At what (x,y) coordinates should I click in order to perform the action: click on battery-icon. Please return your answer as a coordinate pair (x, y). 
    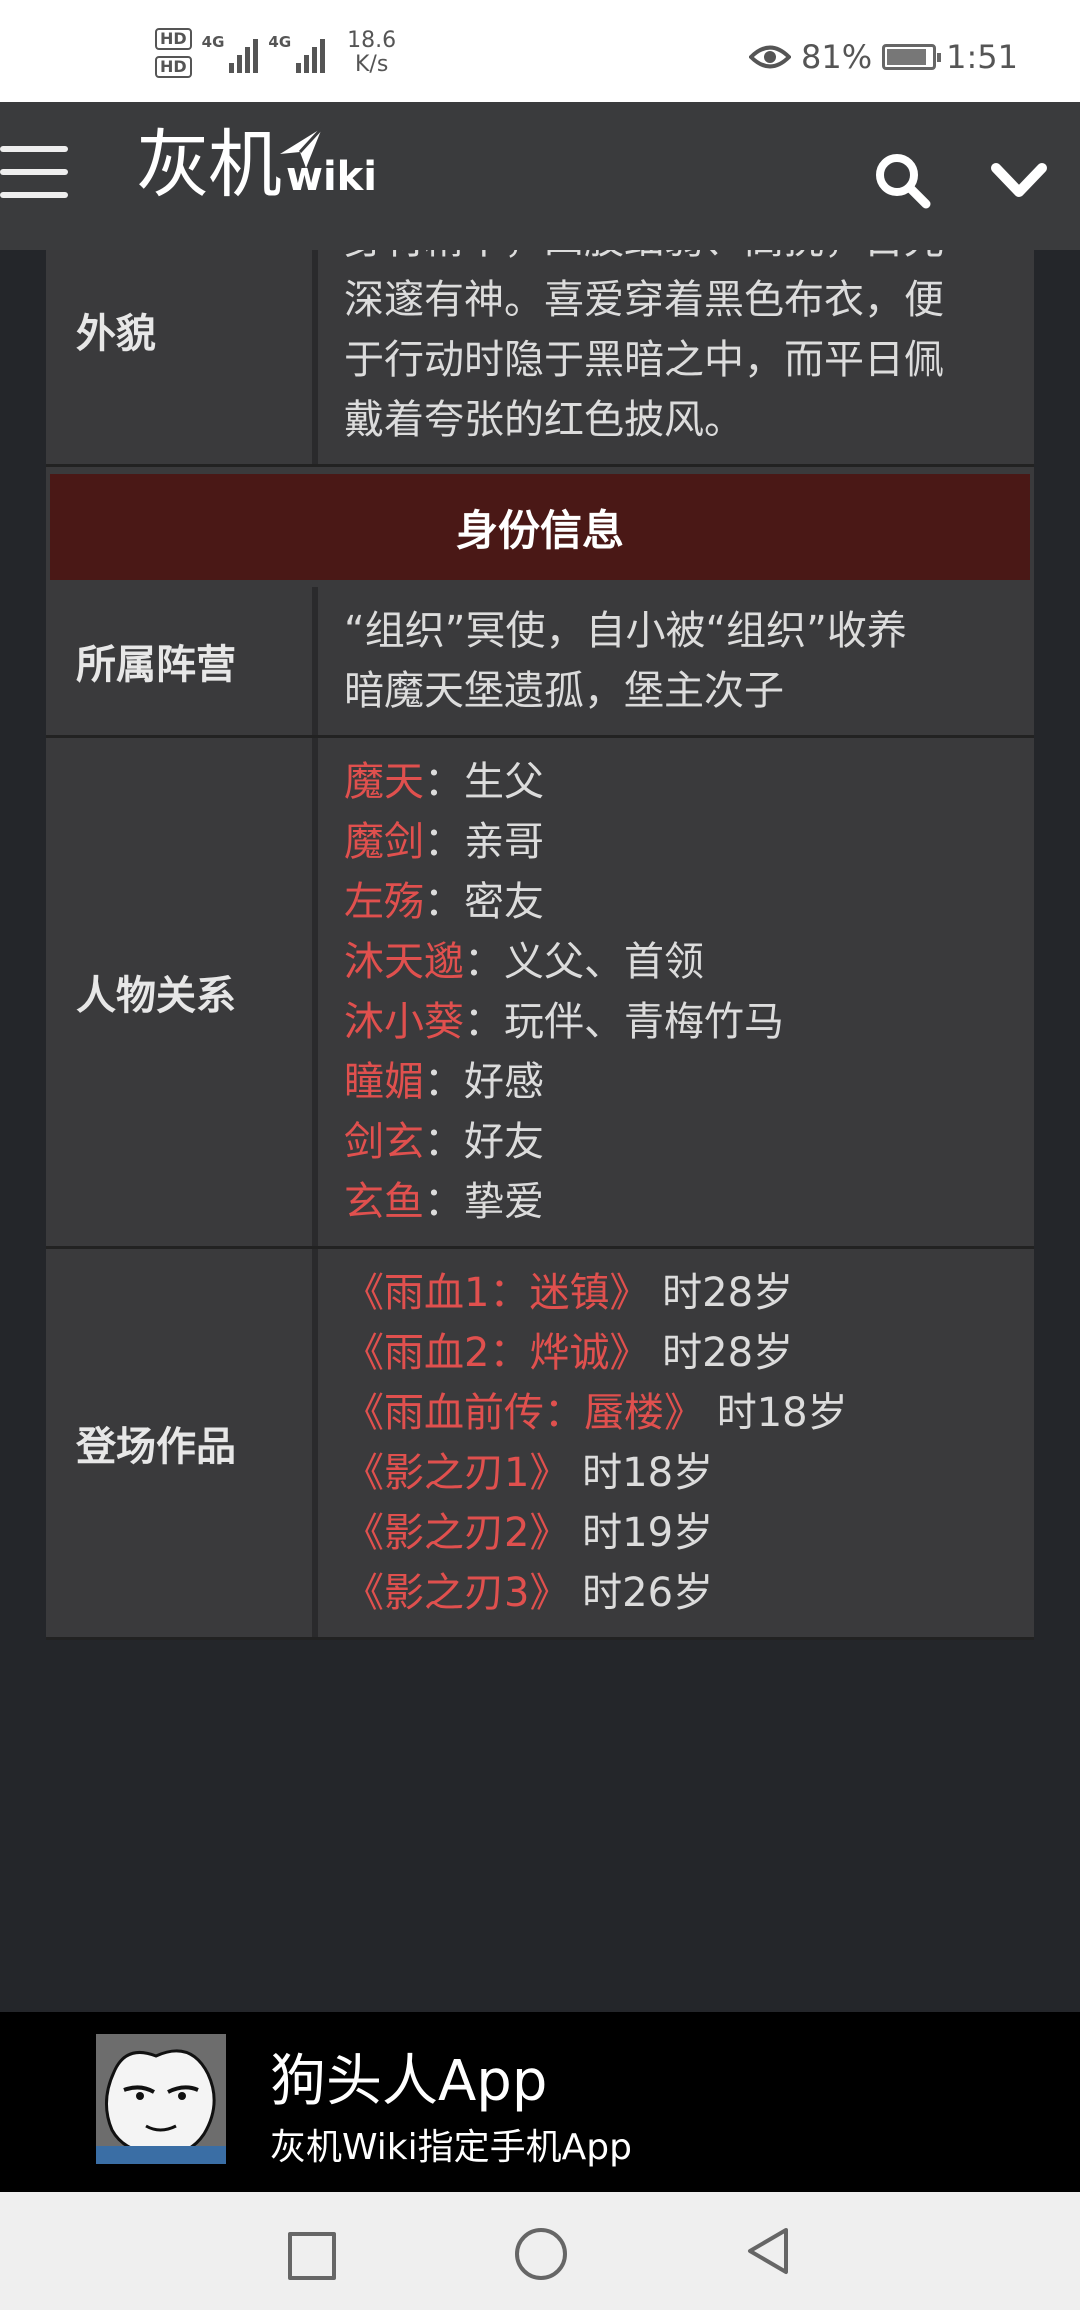
    Looking at the image, I should click on (912, 57).